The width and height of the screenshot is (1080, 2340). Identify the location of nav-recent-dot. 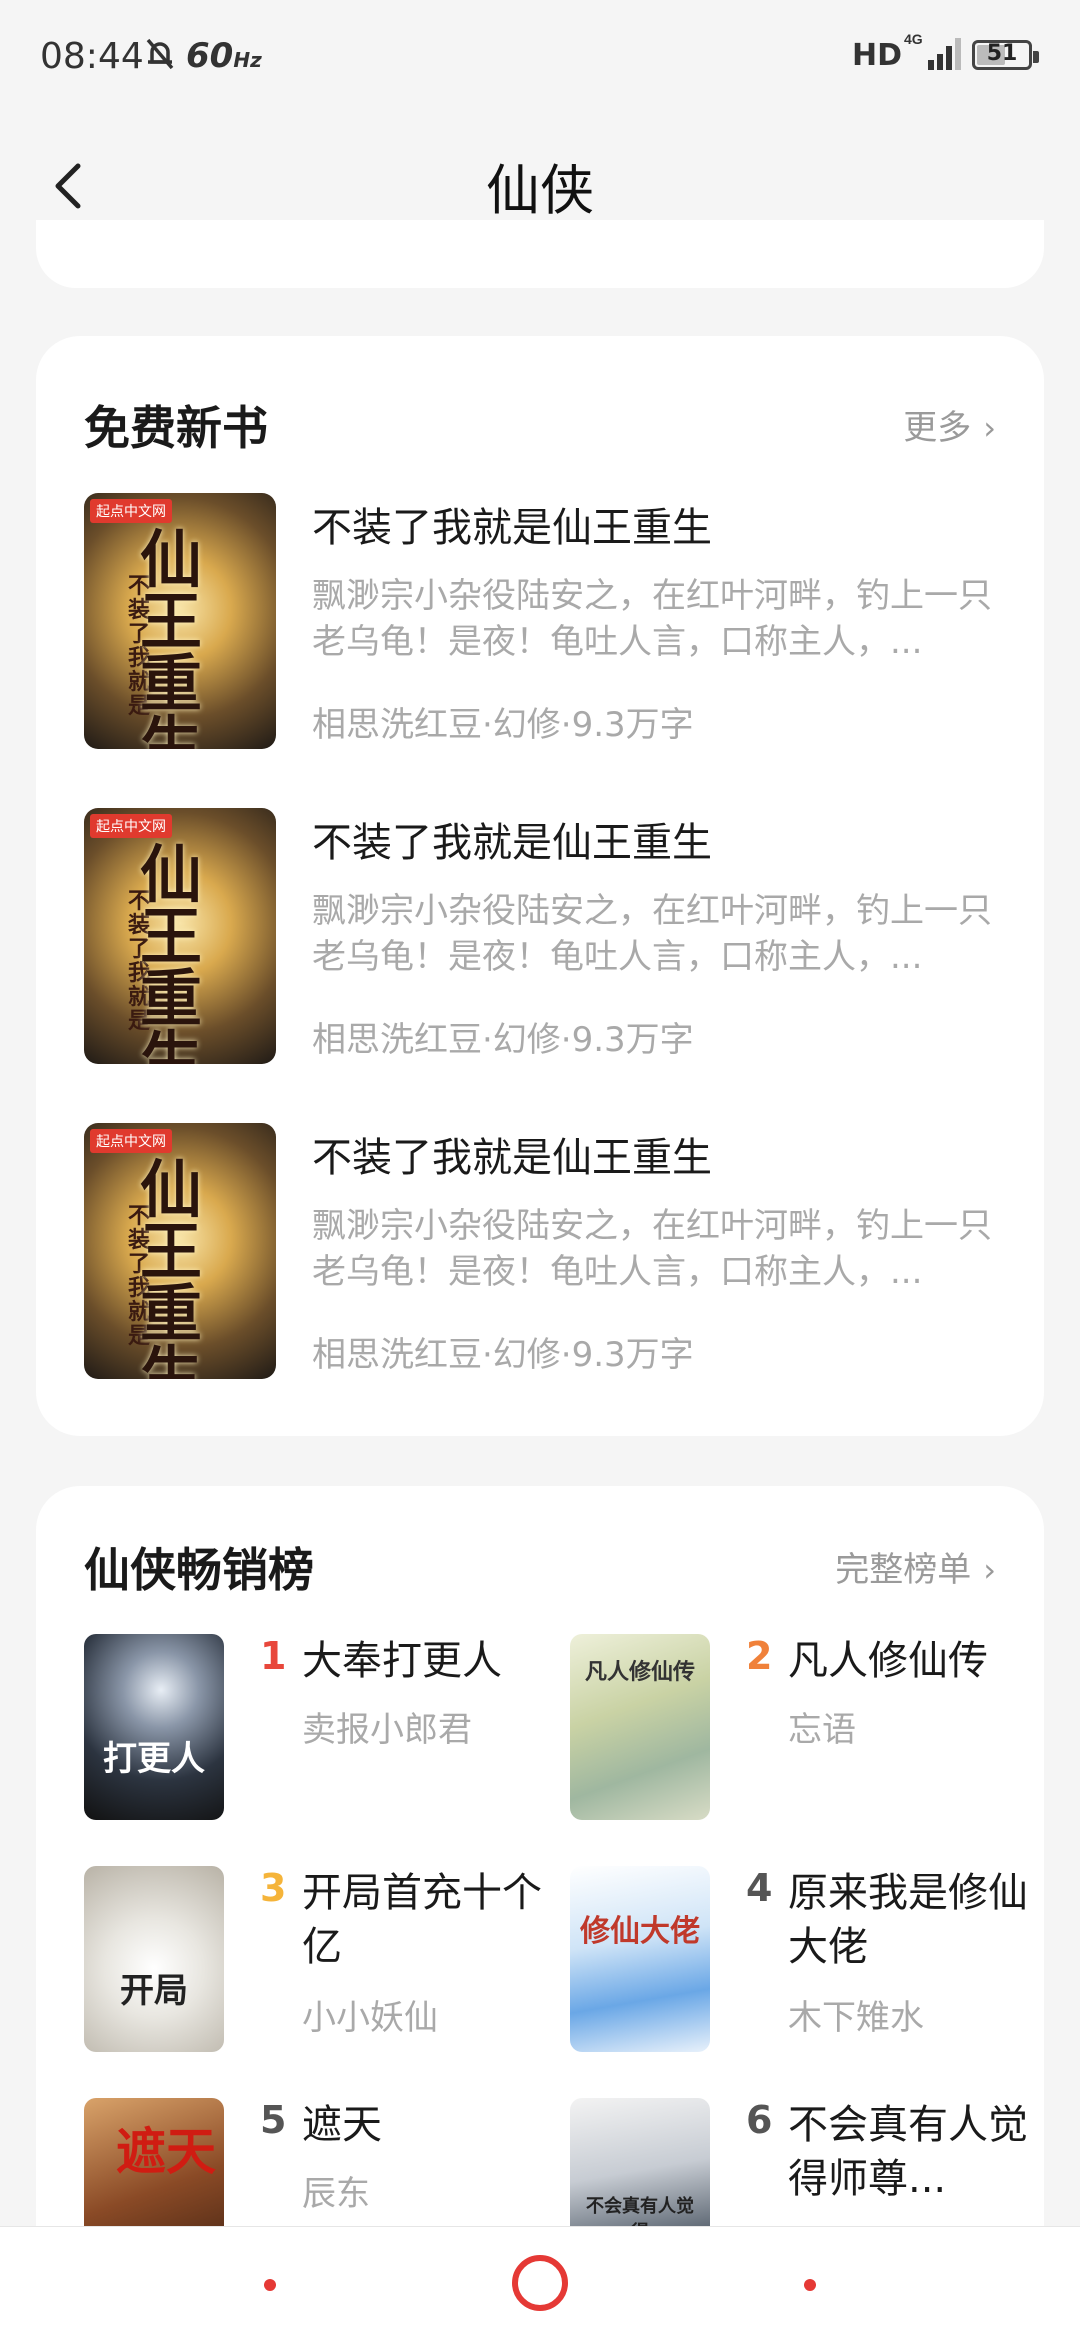
(810, 2285).